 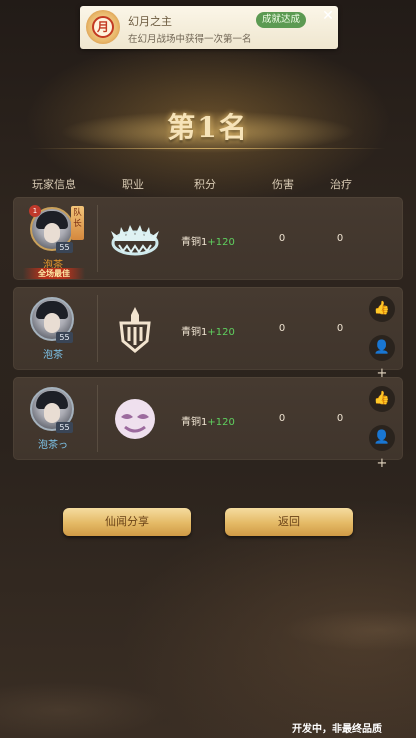 What do you see at coordinates (208, 127) in the screenshot?
I see `rank-title: 第1名` at bounding box center [208, 127].